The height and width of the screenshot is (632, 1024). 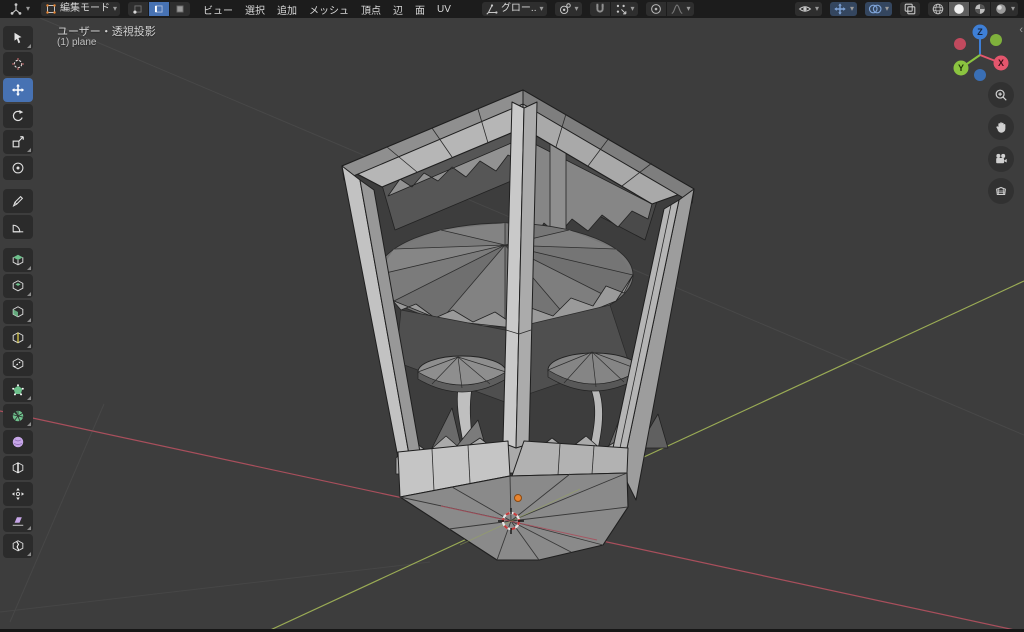 I want to click on spin-icon, so click(x=18, y=416).